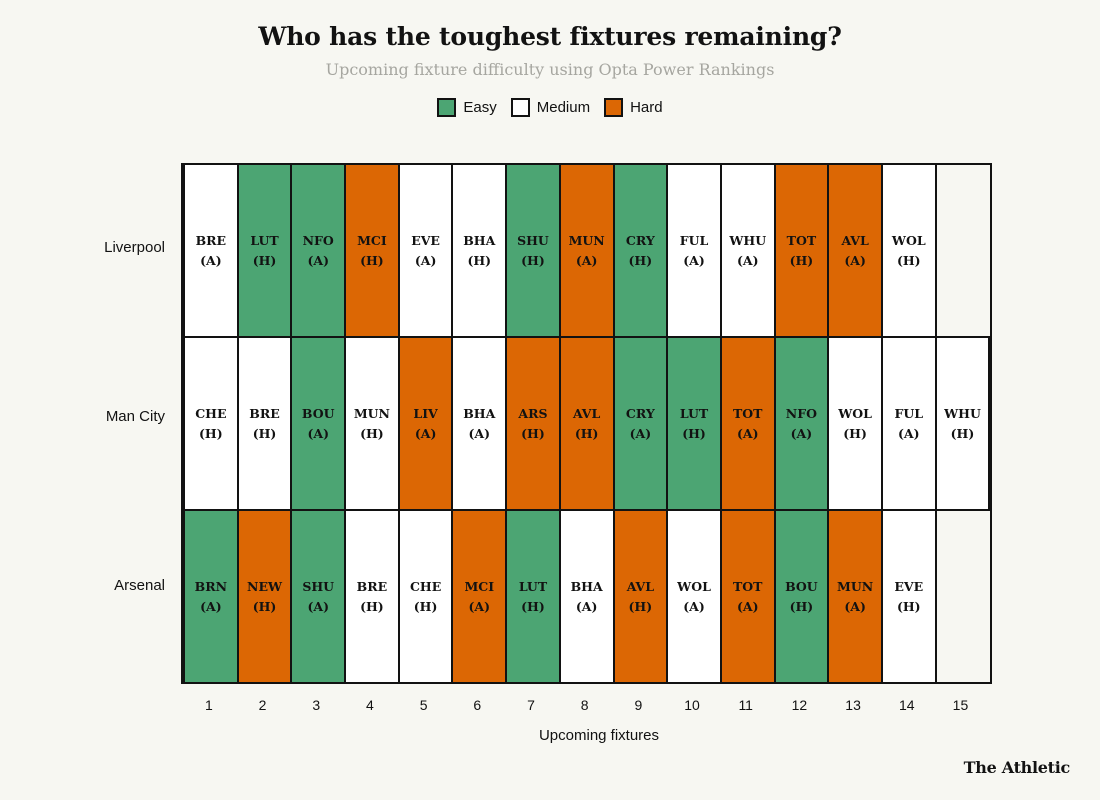  Describe the element at coordinates (318, 414) in the screenshot. I see `fixture-opponent: BOU` at that location.